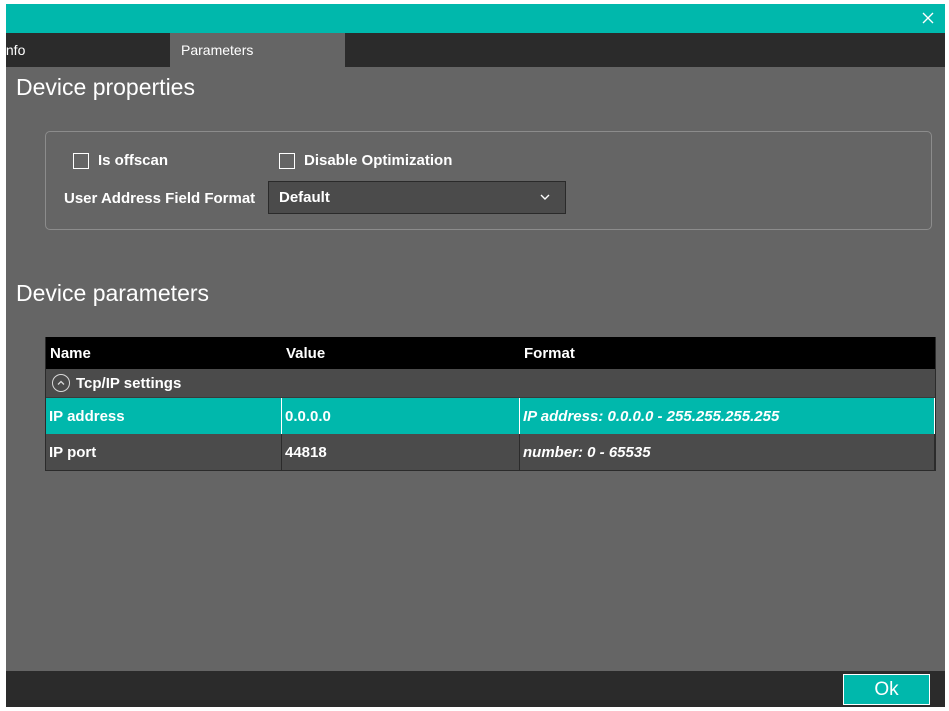 The image size is (949, 711). Describe the element at coordinates (473, 50) in the screenshot. I see `tab-bar: Info Parameters` at that location.